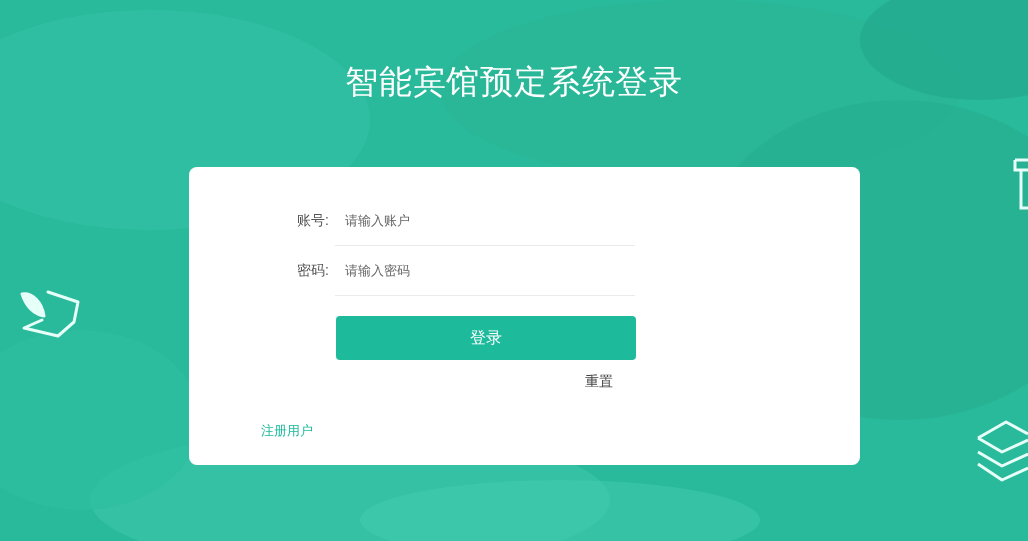 This screenshot has width=1028, height=541. What do you see at coordinates (514, 82) in the screenshot?
I see `page-title: 智能宾馆预定系统登录` at bounding box center [514, 82].